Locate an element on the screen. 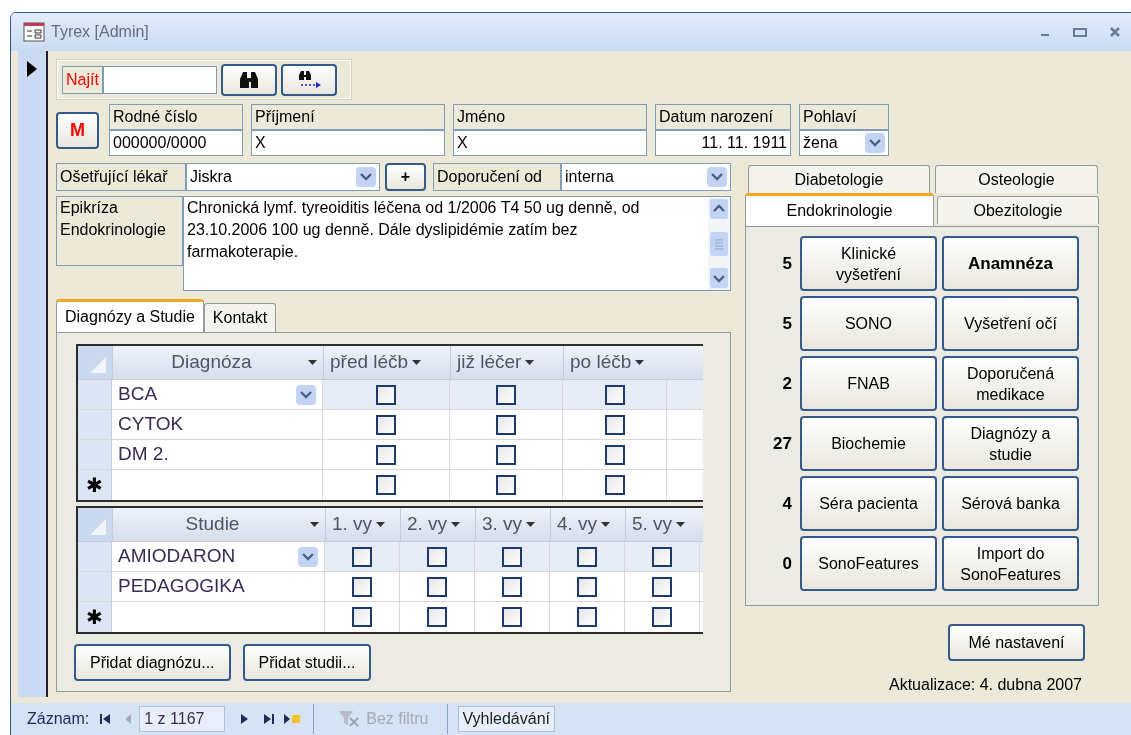 Image resolution: width=1131 pixels, height=735 pixels. triangle-icon is located at coordinates (98, 527).